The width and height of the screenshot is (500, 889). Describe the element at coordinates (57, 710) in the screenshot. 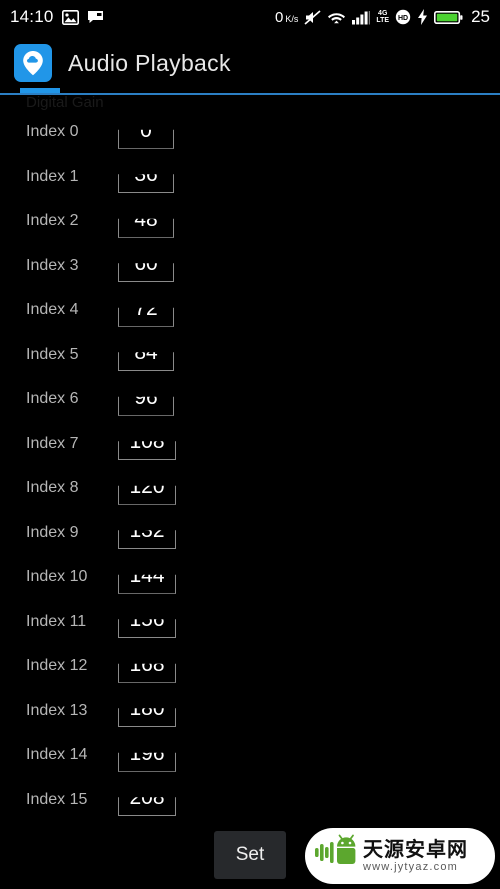

I see `index-label: Index 13` at that location.